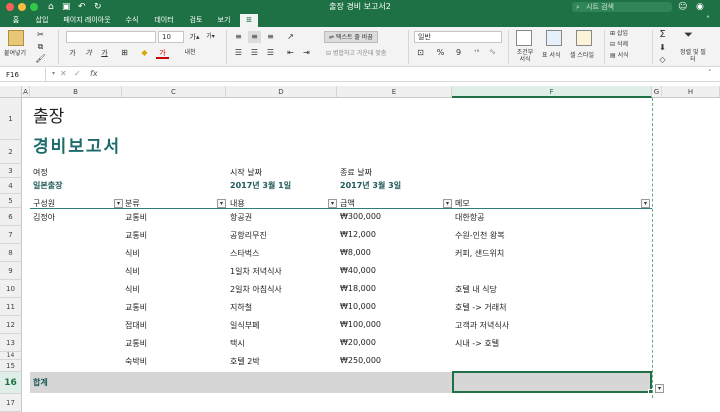  What do you see at coordinates (306, 53) in the screenshot?
I see `increase-indent-icon: ⇥` at bounding box center [306, 53].